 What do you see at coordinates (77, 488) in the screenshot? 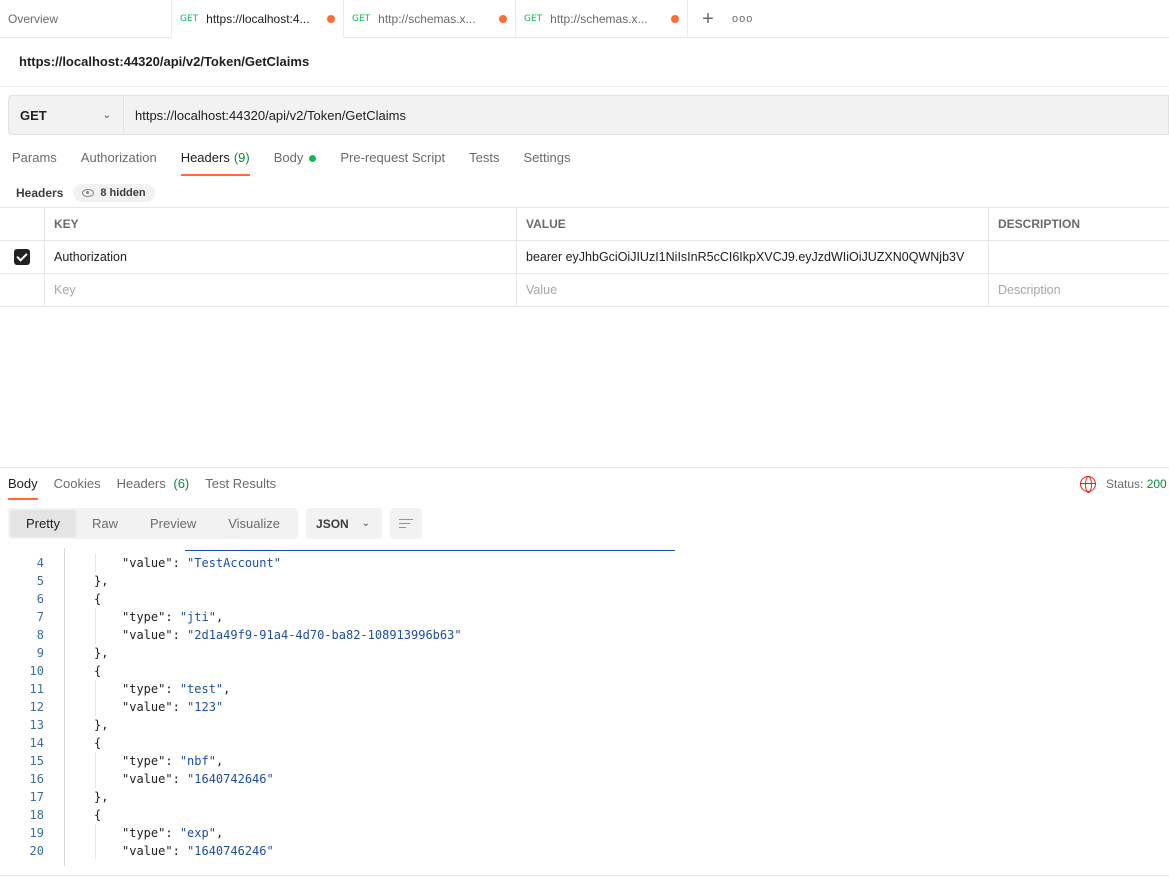
I see `response-tab-cookies: Cookies` at bounding box center [77, 488].